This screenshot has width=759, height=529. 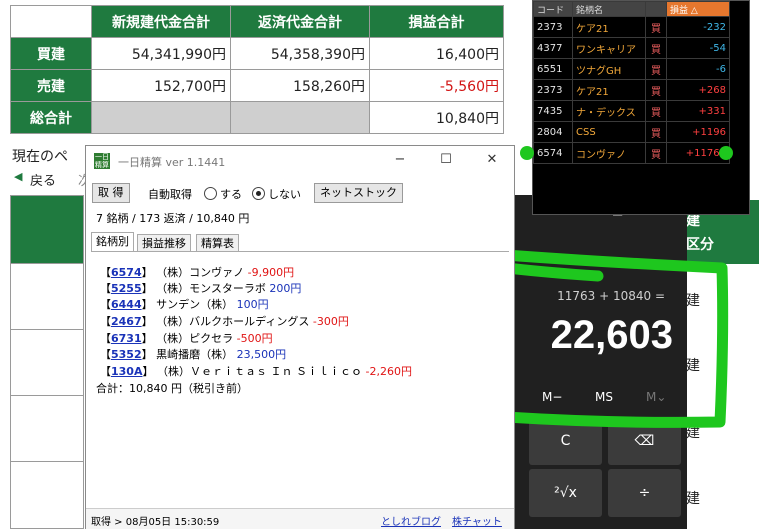 I want to click on stock-pnl: -54, so click(x=698, y=48).